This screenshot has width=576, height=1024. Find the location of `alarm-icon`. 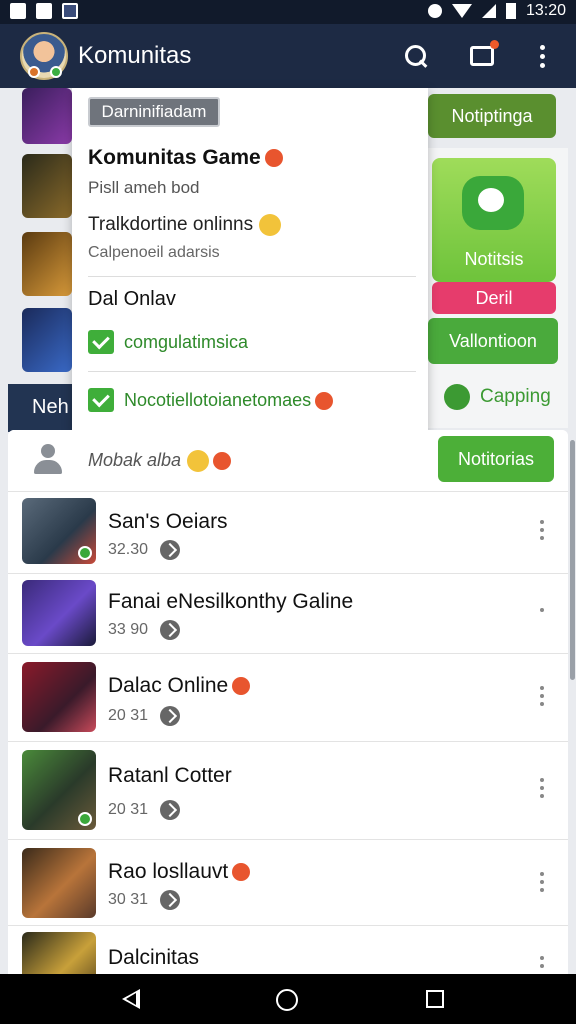

alarm-icon is located at coordinates (434, 11).